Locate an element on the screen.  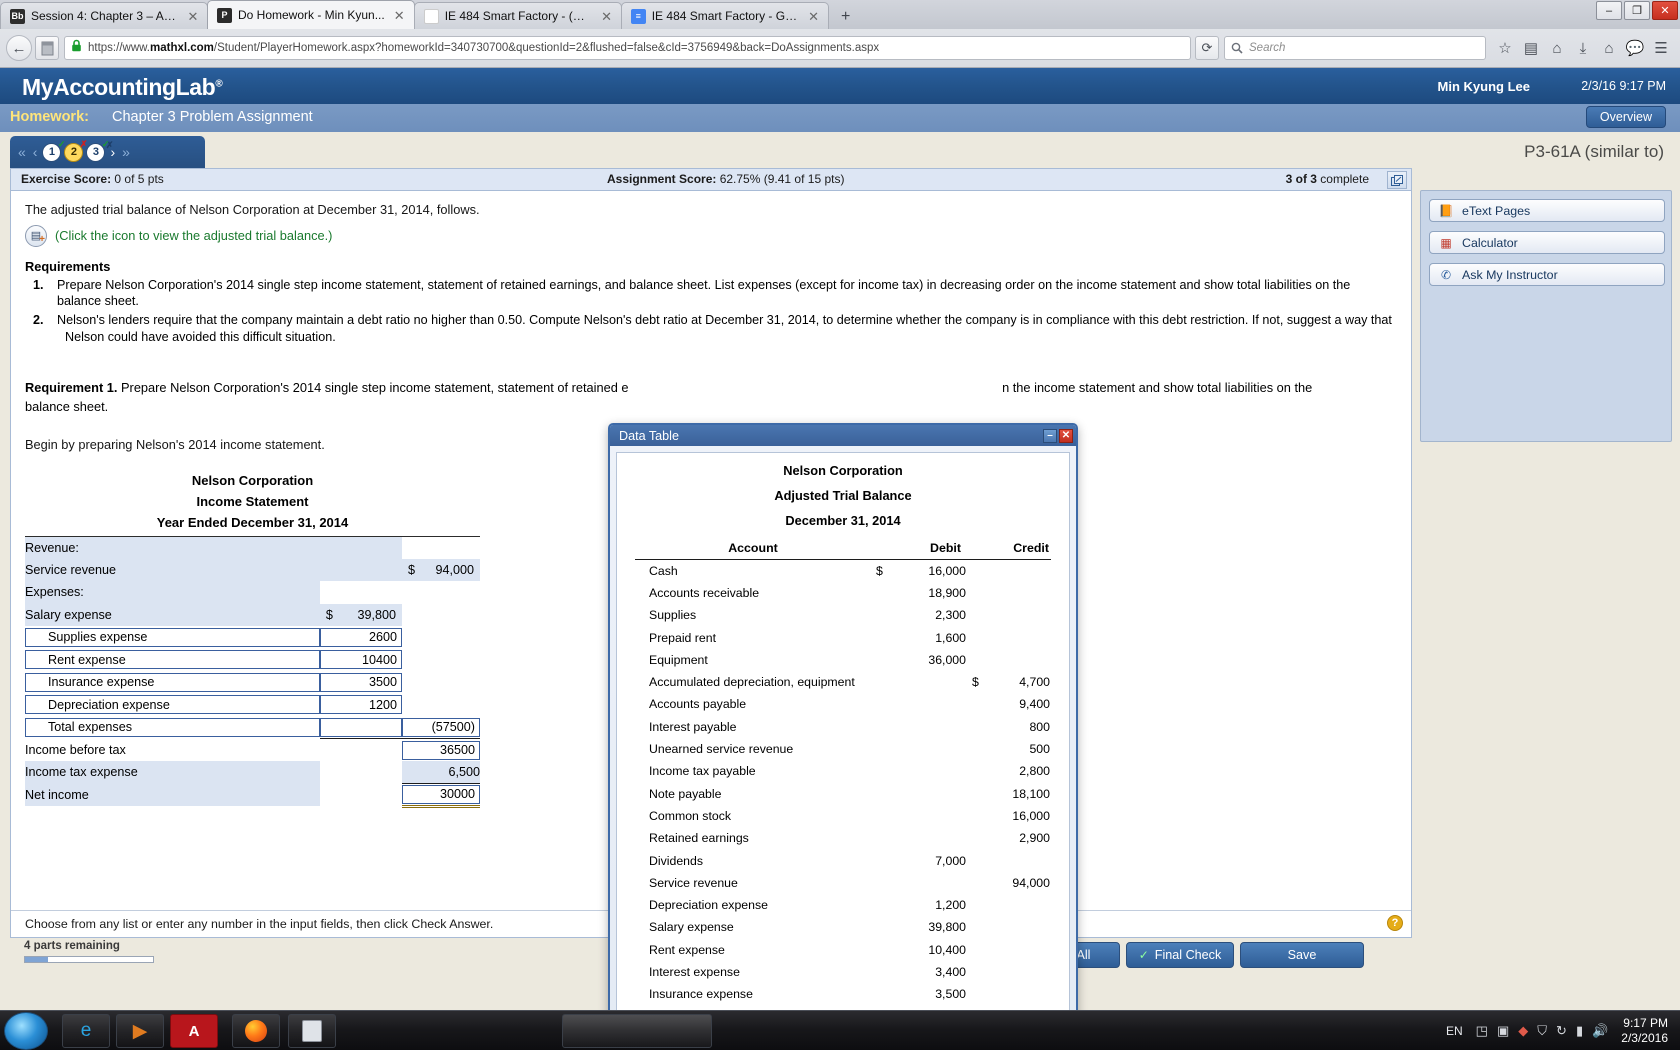
dialog-minimize-button: – is located at coordinates (1050, 435).